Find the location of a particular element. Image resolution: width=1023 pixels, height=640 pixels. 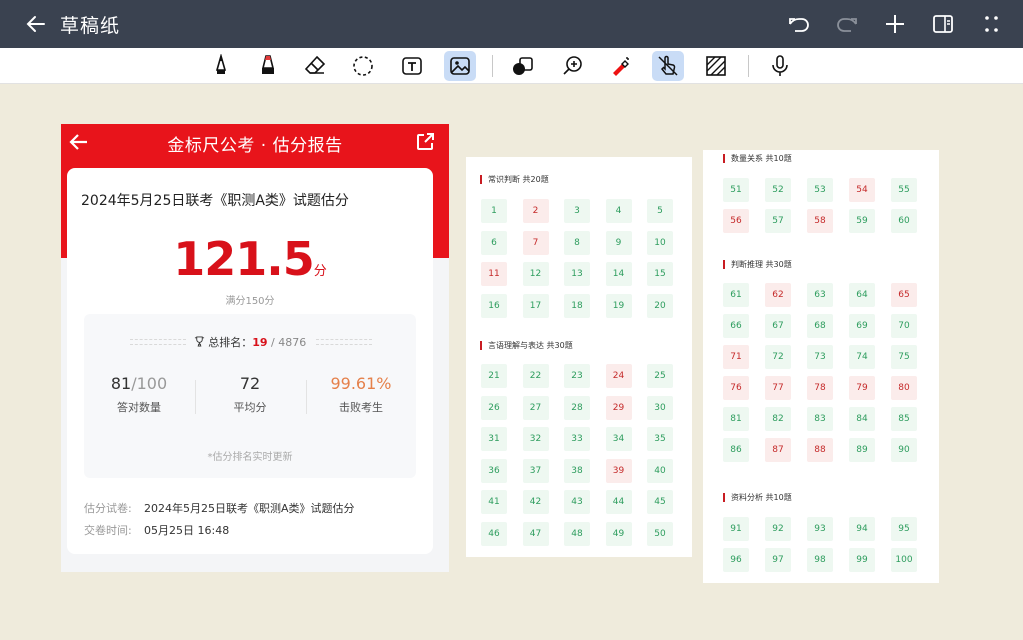

question-cell-correct: 44 is located at coordinates (618, 502).